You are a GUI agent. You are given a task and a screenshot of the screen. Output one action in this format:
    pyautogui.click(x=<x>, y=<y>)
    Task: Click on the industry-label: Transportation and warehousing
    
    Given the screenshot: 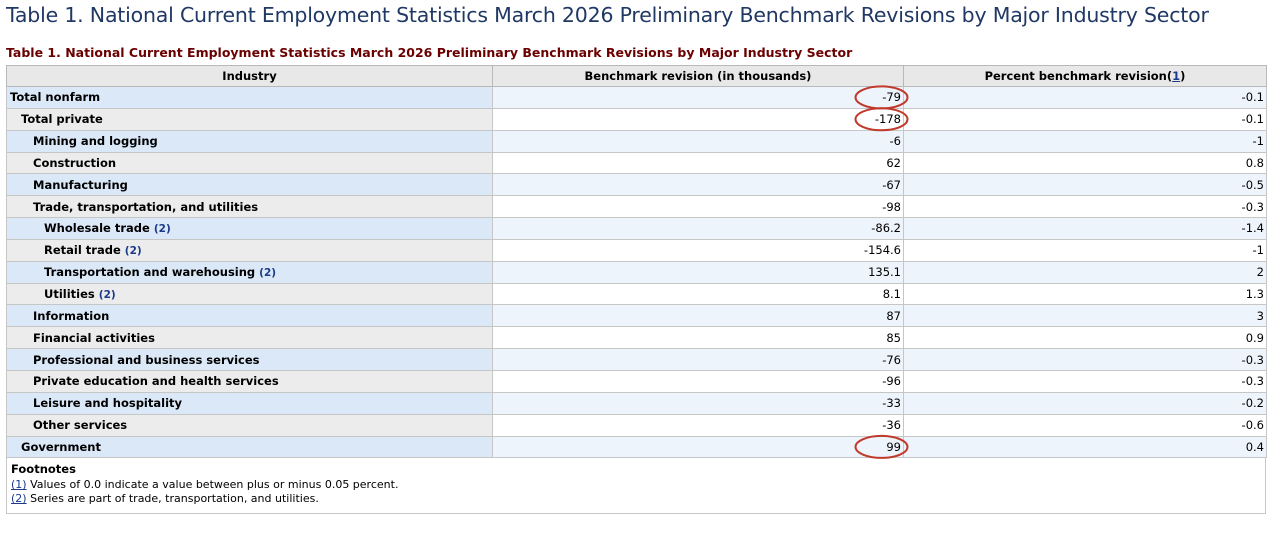 What is the action you would take?
    pyautogui.click(x=150, y=272)
    